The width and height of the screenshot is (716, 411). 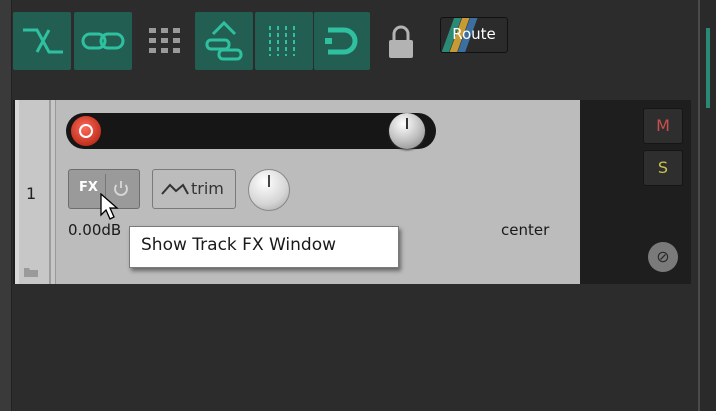 I want to click on lock-icon, so click(x=401, y=41).